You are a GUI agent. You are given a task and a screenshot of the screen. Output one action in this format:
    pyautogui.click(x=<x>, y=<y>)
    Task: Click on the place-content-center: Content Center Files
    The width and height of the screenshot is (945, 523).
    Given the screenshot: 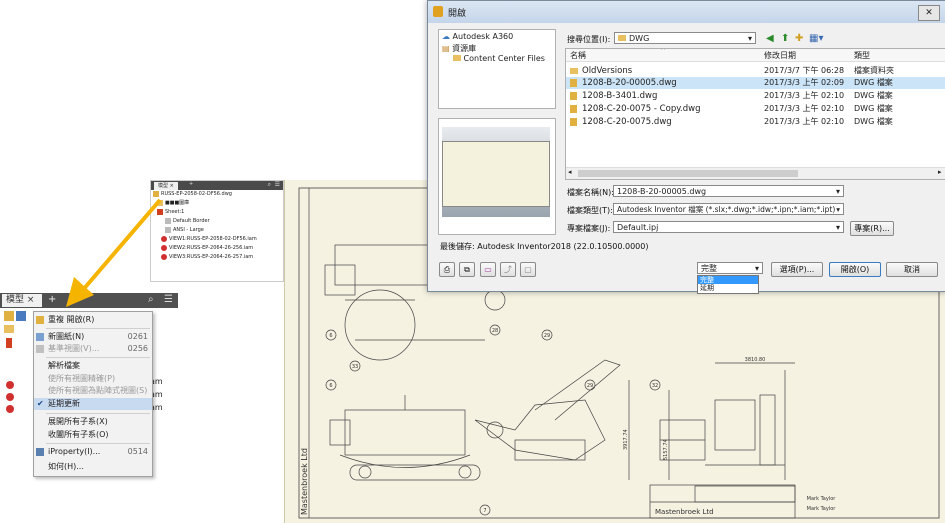 What is the action you would take?
    pyautogui.click(x=499, y=58)
    